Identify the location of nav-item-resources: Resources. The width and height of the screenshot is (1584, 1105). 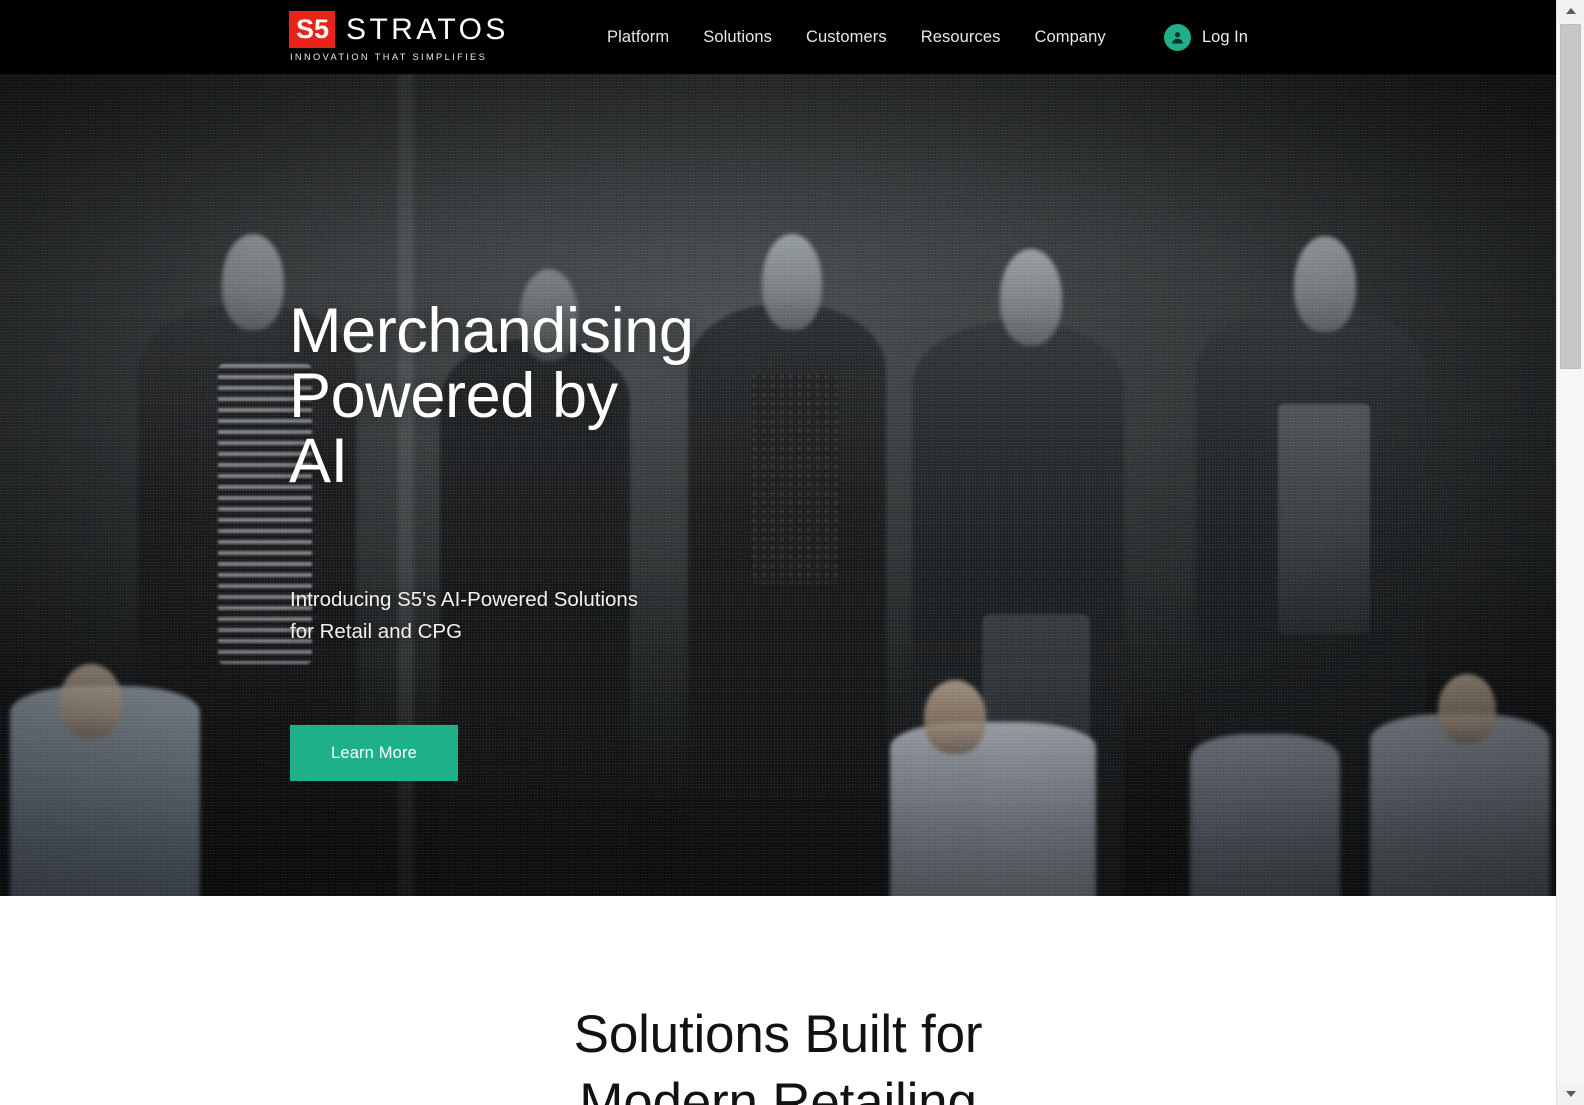
(961, 37).